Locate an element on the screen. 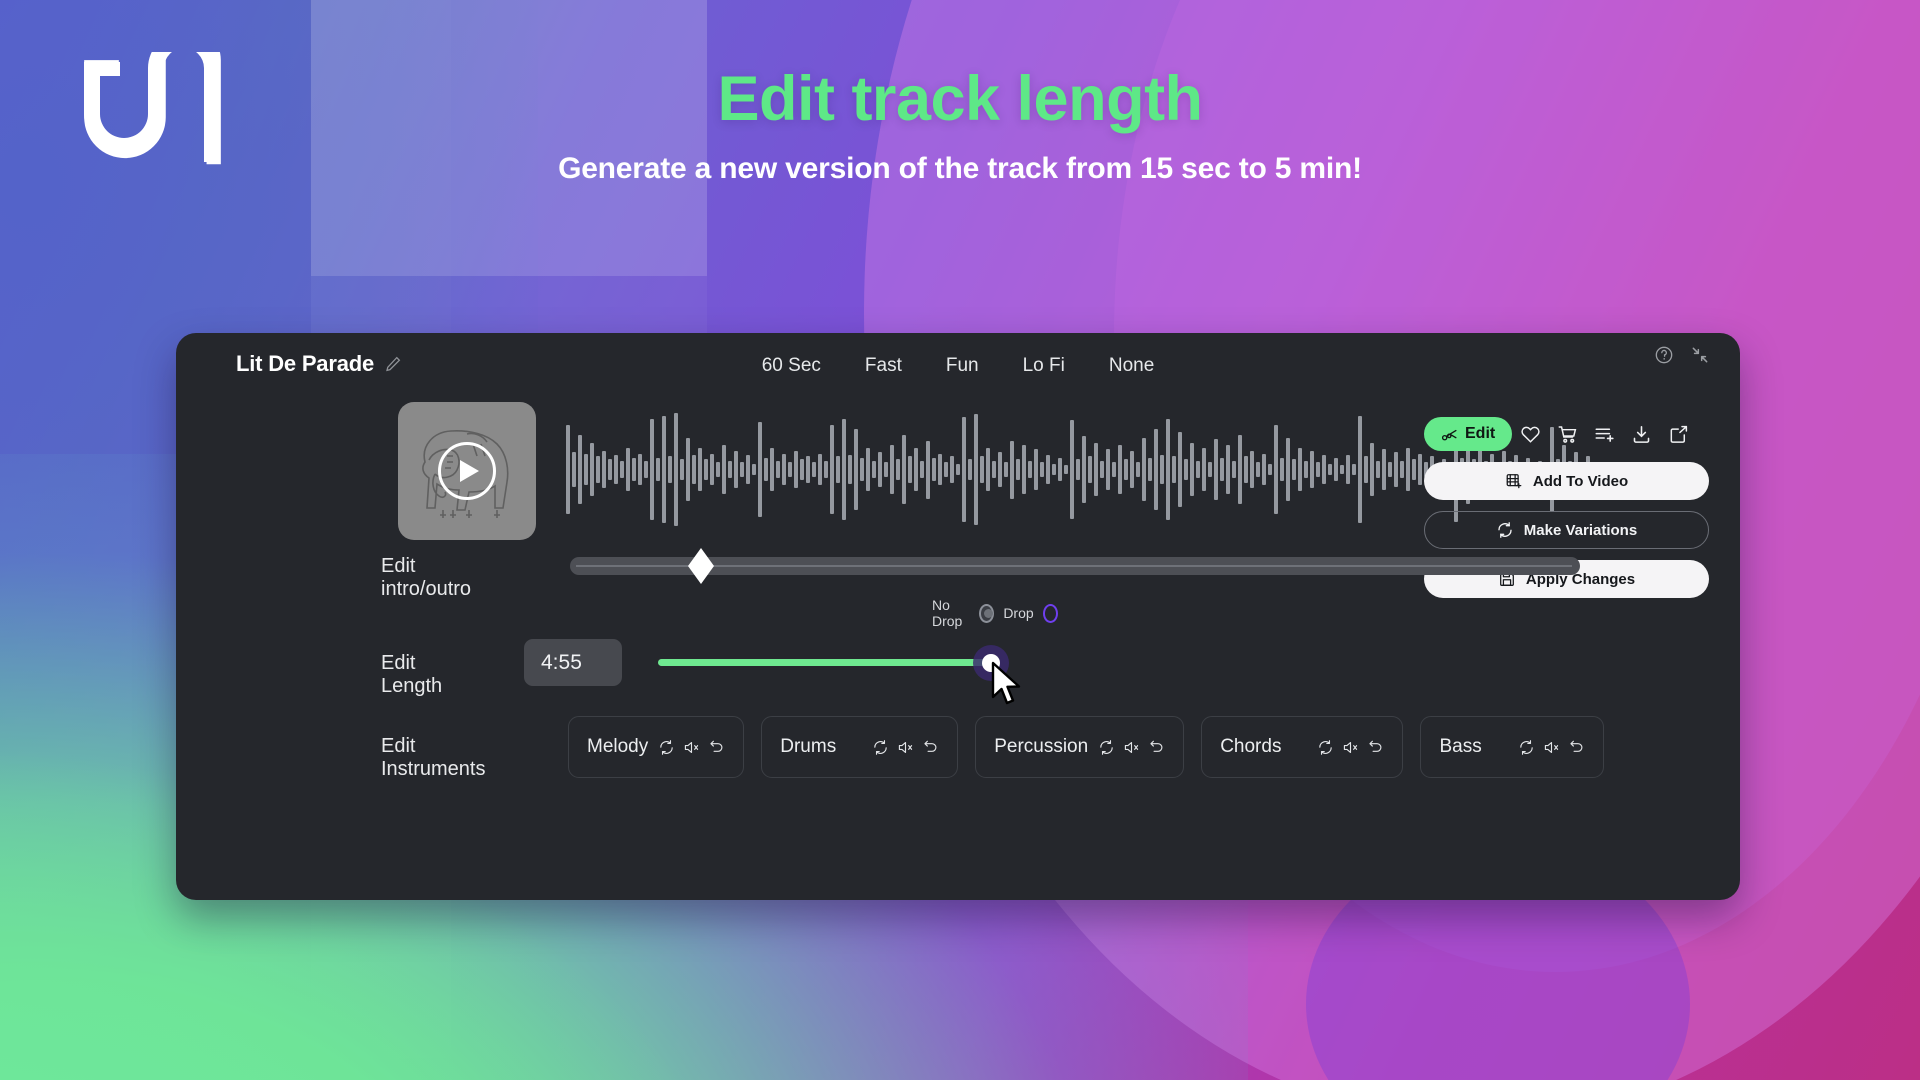 Image resolution: width=1920 pixels, height=1080 pixels. instrument-name: Drums is located at coordinates (808, 746).